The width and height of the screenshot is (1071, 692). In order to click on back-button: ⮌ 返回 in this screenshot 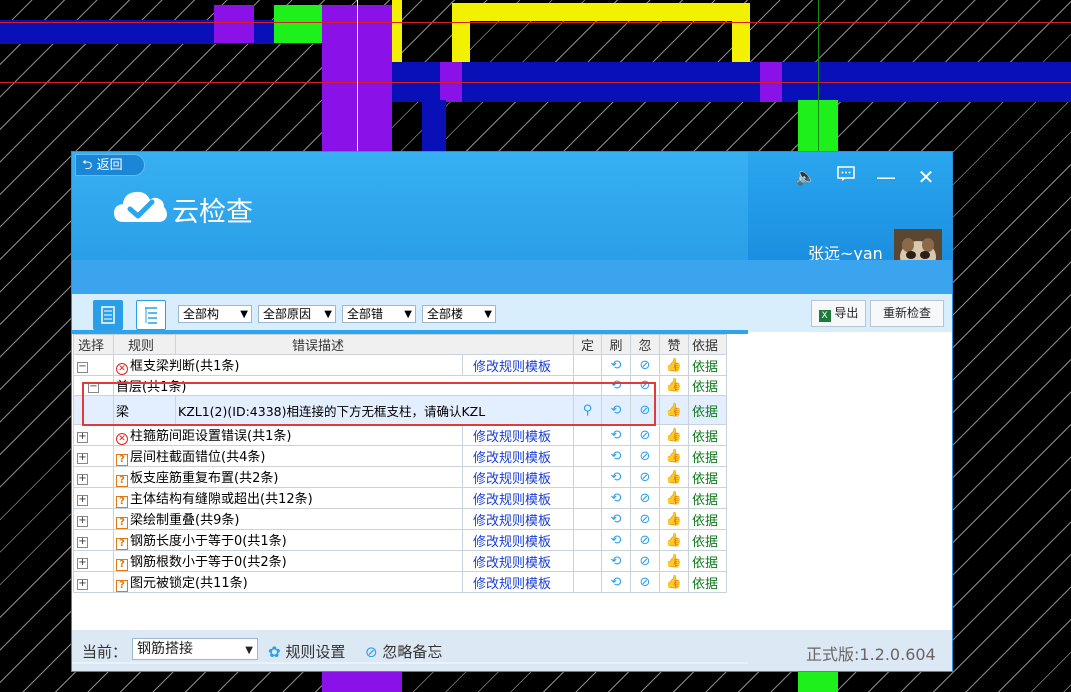, I will do `click(110, 165)`.